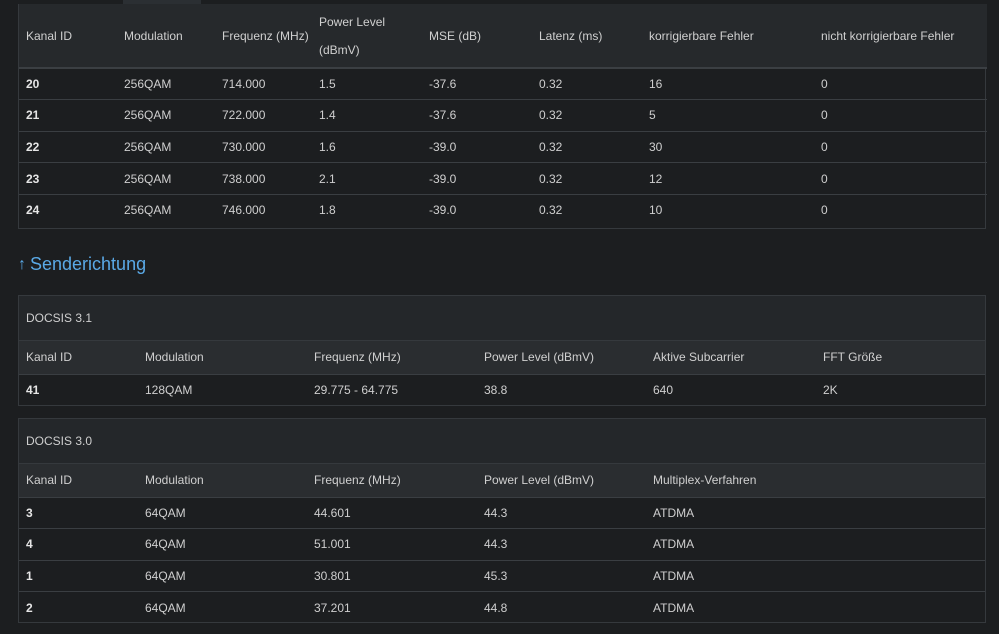 The height and width of the screenshot is (634, 999). Describe the element at coordinates (332, 512) in the screenshot. I see `cell-frequenz: 44.601` at that location.